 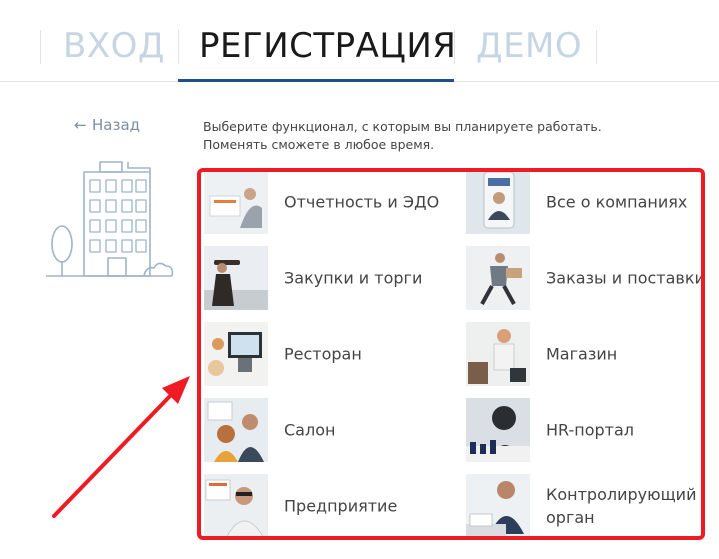 I want to click on option-purchases: Закупки и торги, so click(x=324, y=278).